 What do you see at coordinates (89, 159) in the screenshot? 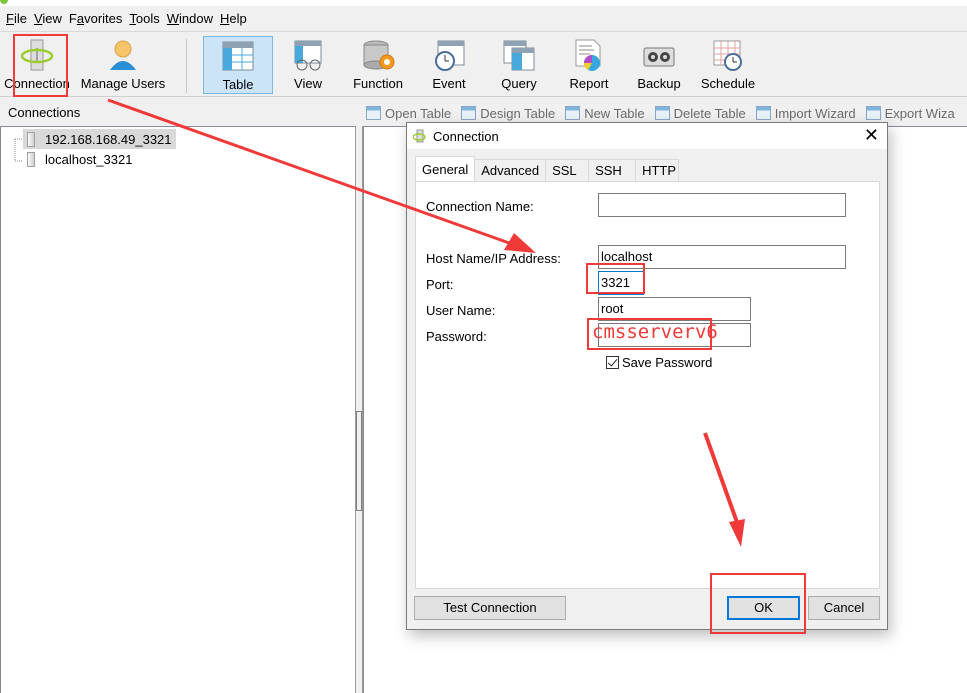
I see `connection-item-label: localhost_3321` at bounding box center [89, 159].